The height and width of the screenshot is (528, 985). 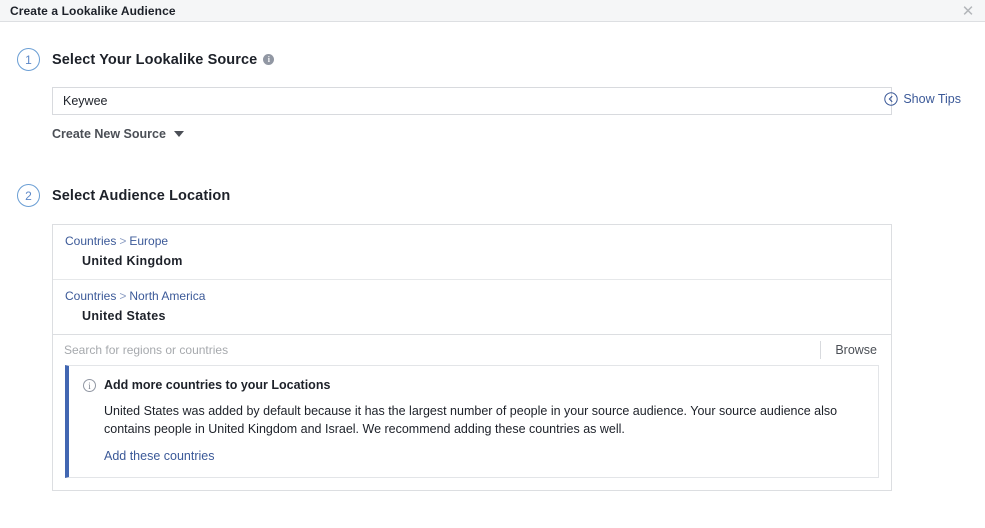 I want to click on create-new-source-button: Create New Source, so click(x=118, y=134).